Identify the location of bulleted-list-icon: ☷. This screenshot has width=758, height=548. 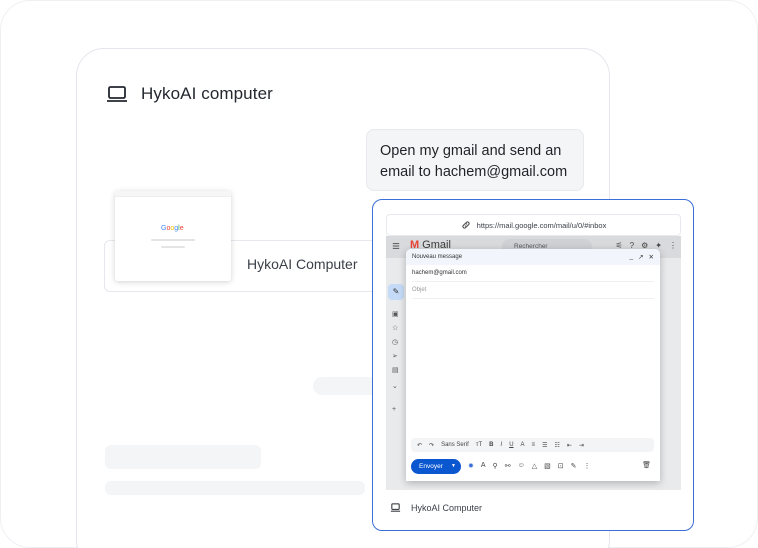
(556, 445).